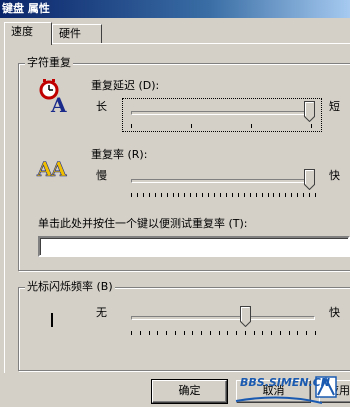 This screenshot has width=350, height=407. What do you see at coordinates (28, 33) in the screenshot?
I see `tab-speed: 速度` at bounding box center [28, 33].